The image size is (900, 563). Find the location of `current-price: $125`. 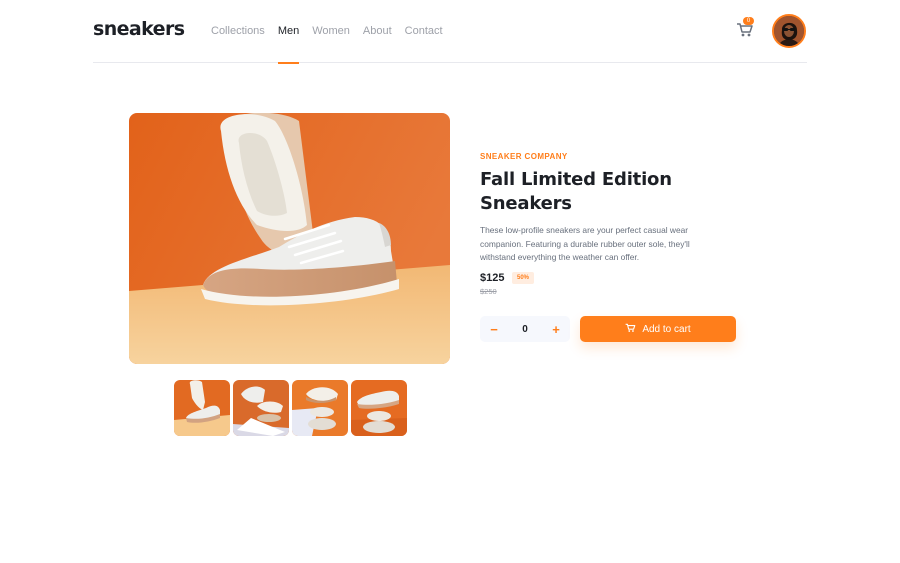

current-price: $125 is located at coordinates (492, 278).